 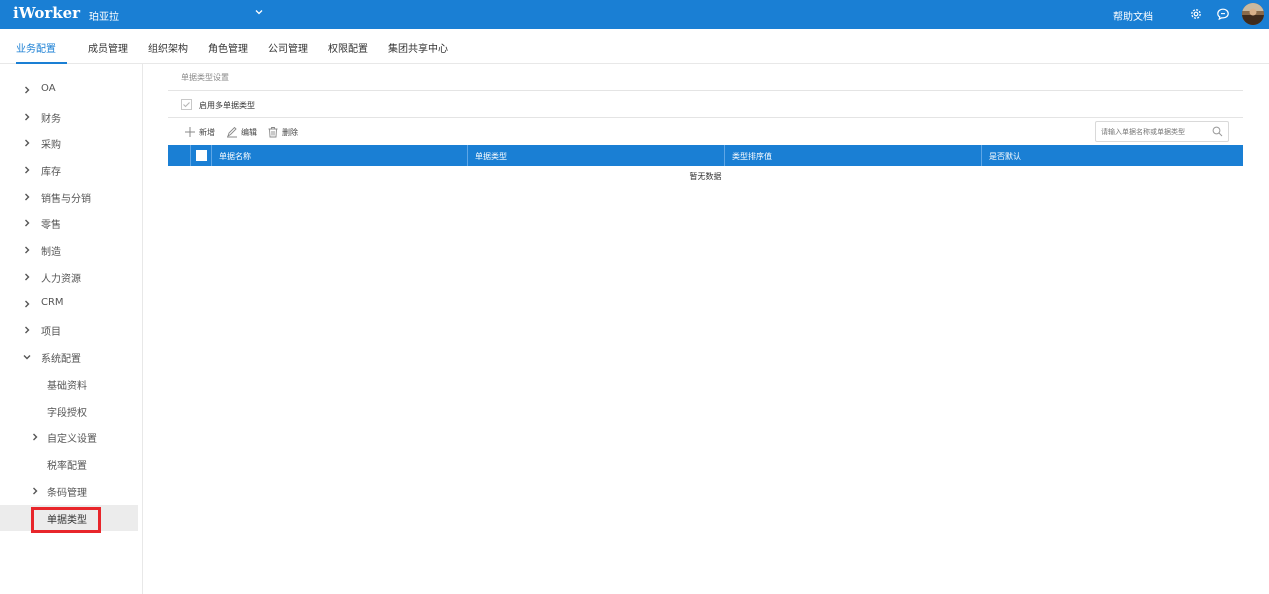 I want to click on company-name: 珀亚拉, so click(x=104, y=15).